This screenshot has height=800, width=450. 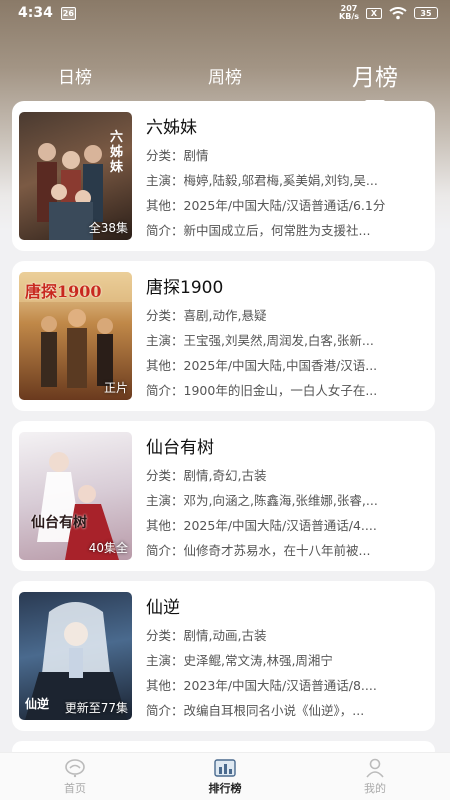 I want to click on network-speed: 207 KB/s, so click(x=349, y=12).